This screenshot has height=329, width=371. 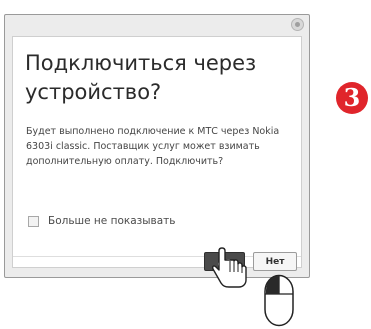 I want to click on dont-show-again-checkbox, so click(x=33, y=221).